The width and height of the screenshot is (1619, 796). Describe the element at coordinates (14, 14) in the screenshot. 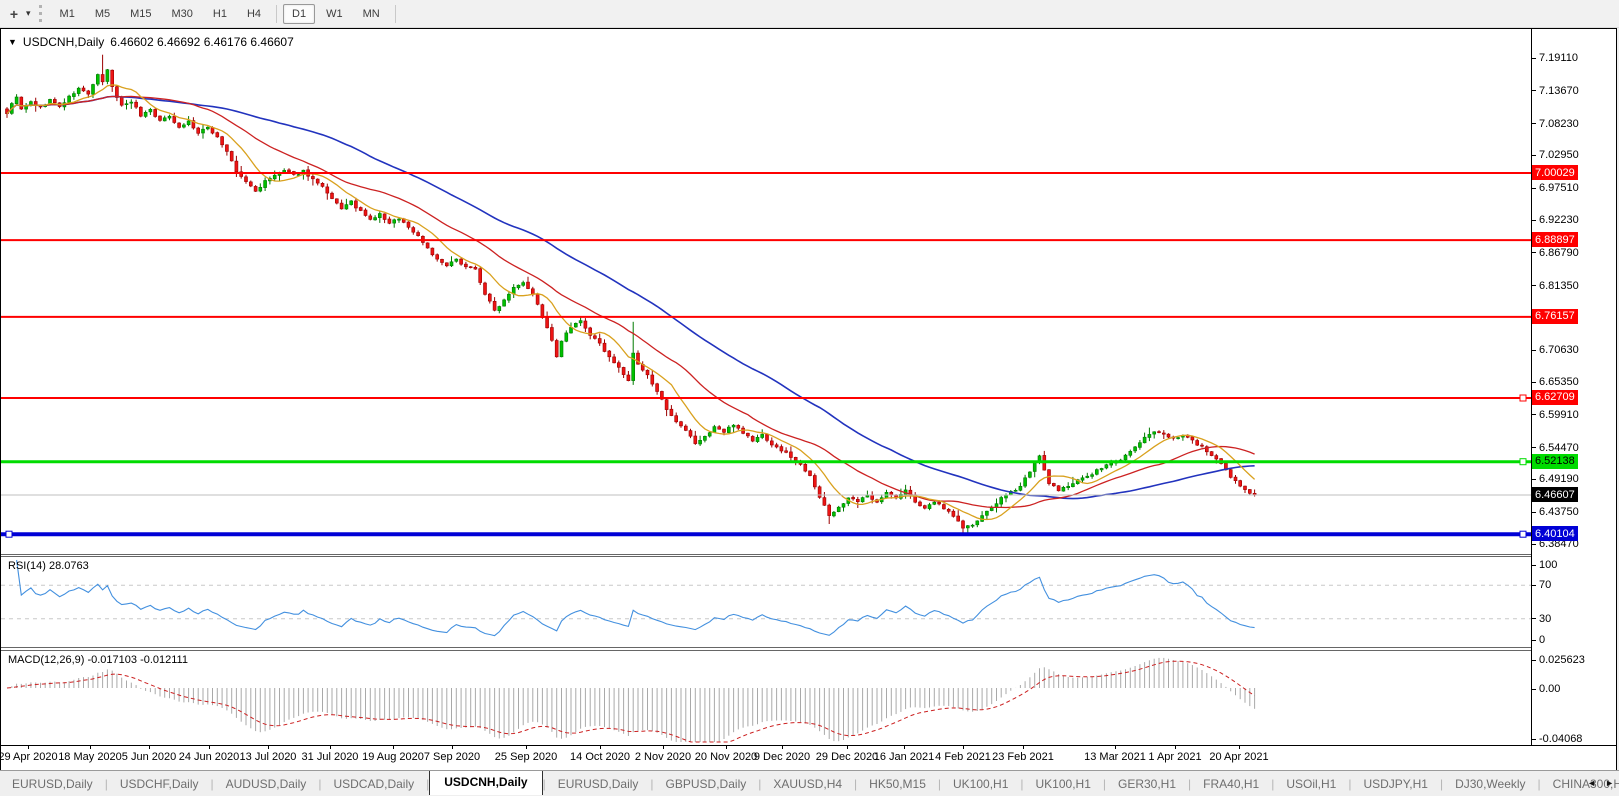

I see `cursor-tool-icon: +` at that location.